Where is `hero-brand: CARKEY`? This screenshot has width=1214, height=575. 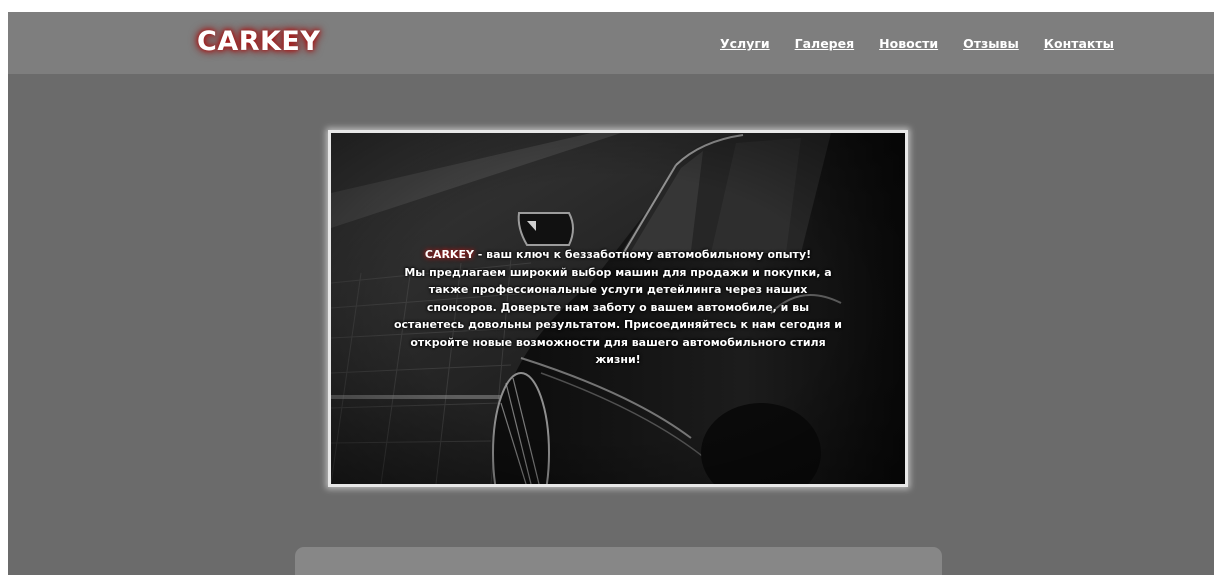
hero-brand: CARKEY is located at coordinates (449, 254).